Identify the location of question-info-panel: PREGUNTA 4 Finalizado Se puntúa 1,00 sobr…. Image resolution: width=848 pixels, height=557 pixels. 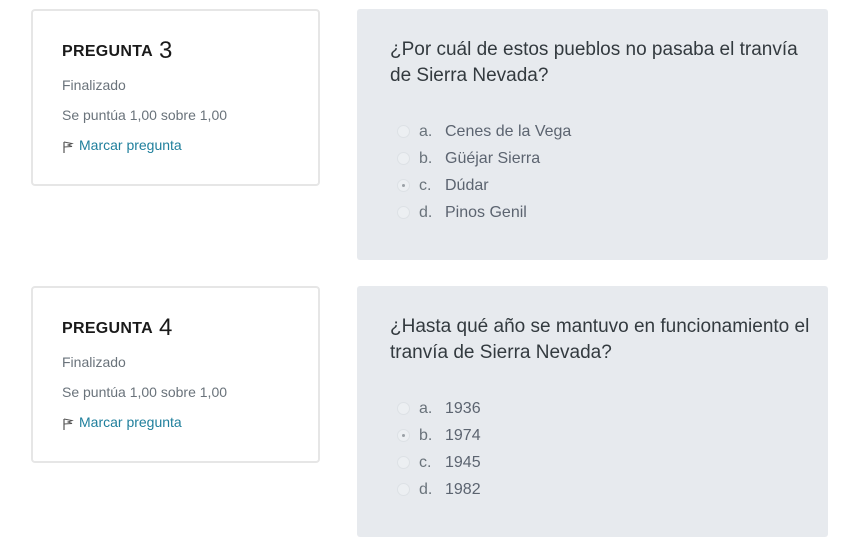
(175, 374).